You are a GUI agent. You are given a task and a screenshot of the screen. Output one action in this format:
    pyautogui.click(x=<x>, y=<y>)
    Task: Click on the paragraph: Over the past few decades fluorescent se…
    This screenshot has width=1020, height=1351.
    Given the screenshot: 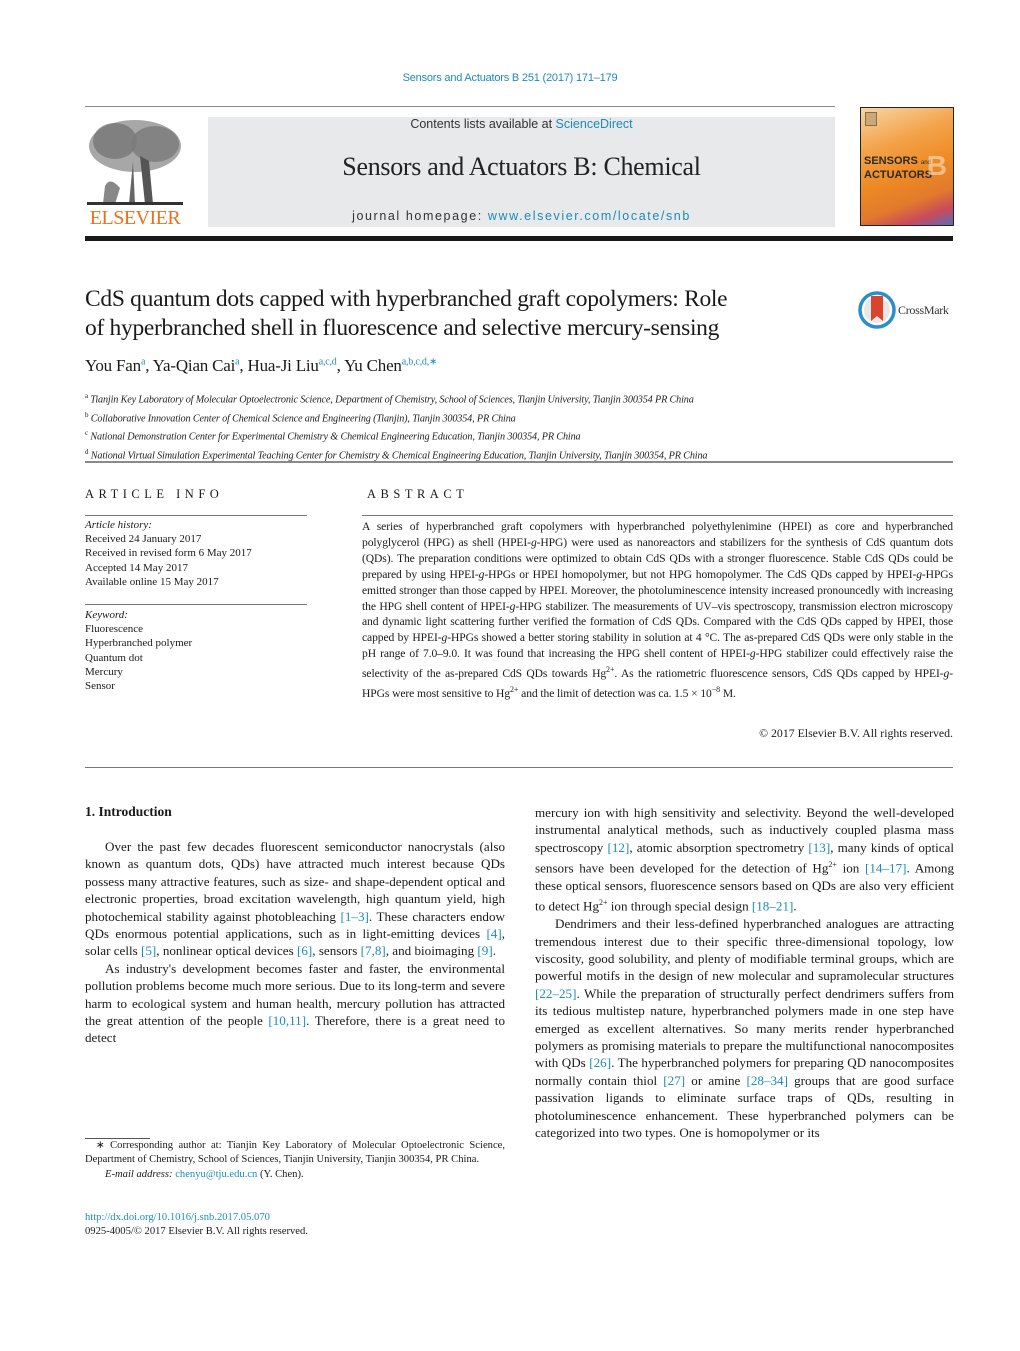 What is the action you would take?
    pyautogui.click(x=295, y=899)
    